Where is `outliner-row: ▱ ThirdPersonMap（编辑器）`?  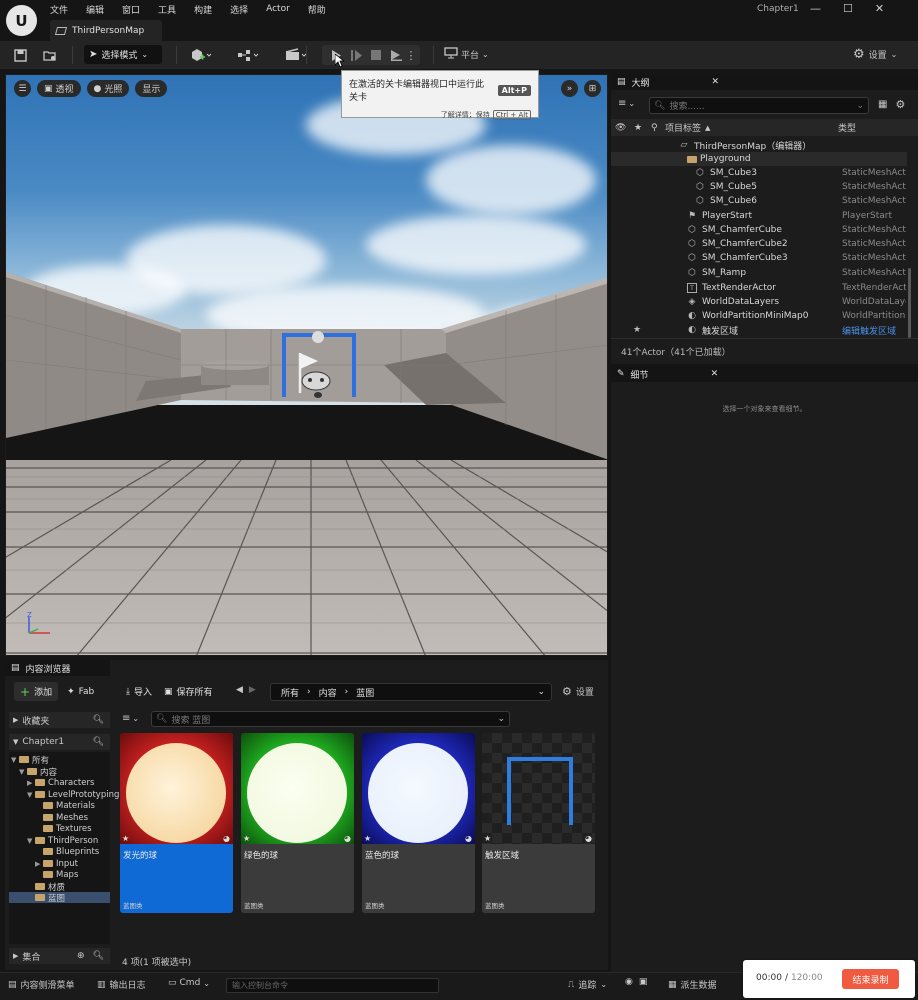 outliner-row: ▱ ThirdPersonMap（编辑器） is located at coordinates (759, 145).